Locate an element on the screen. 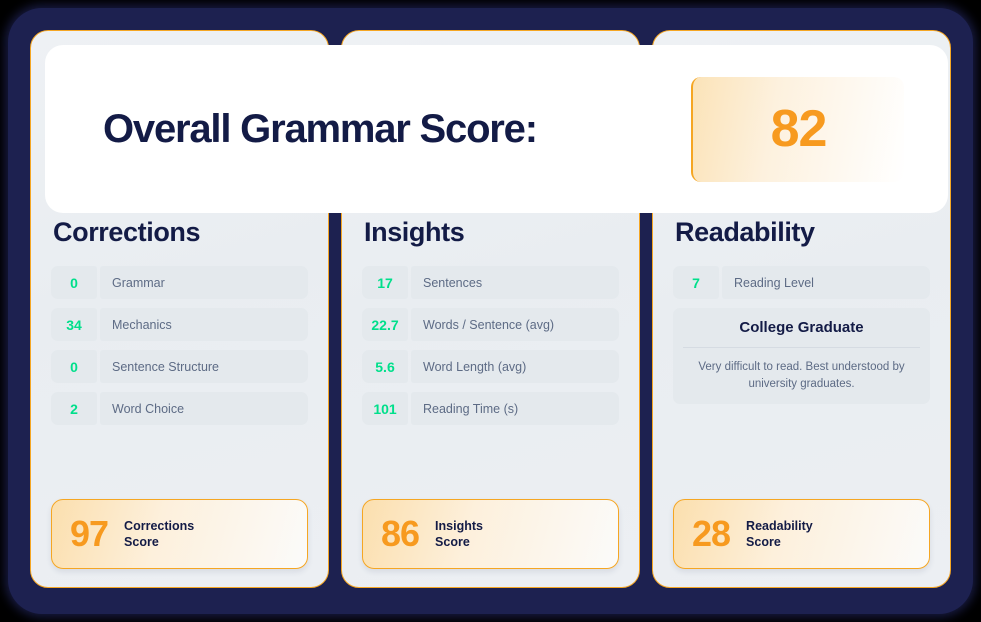 The height and width of the screenshot is (622, 981). score-label-line1: Corrections is located at coordinates (159, 526).